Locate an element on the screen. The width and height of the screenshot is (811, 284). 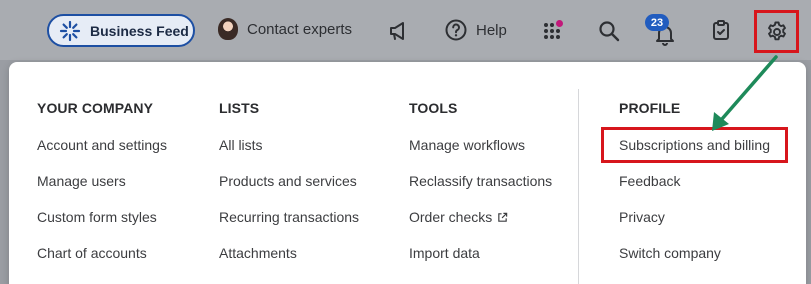
tasks-button is located at coordinates (721, 30).